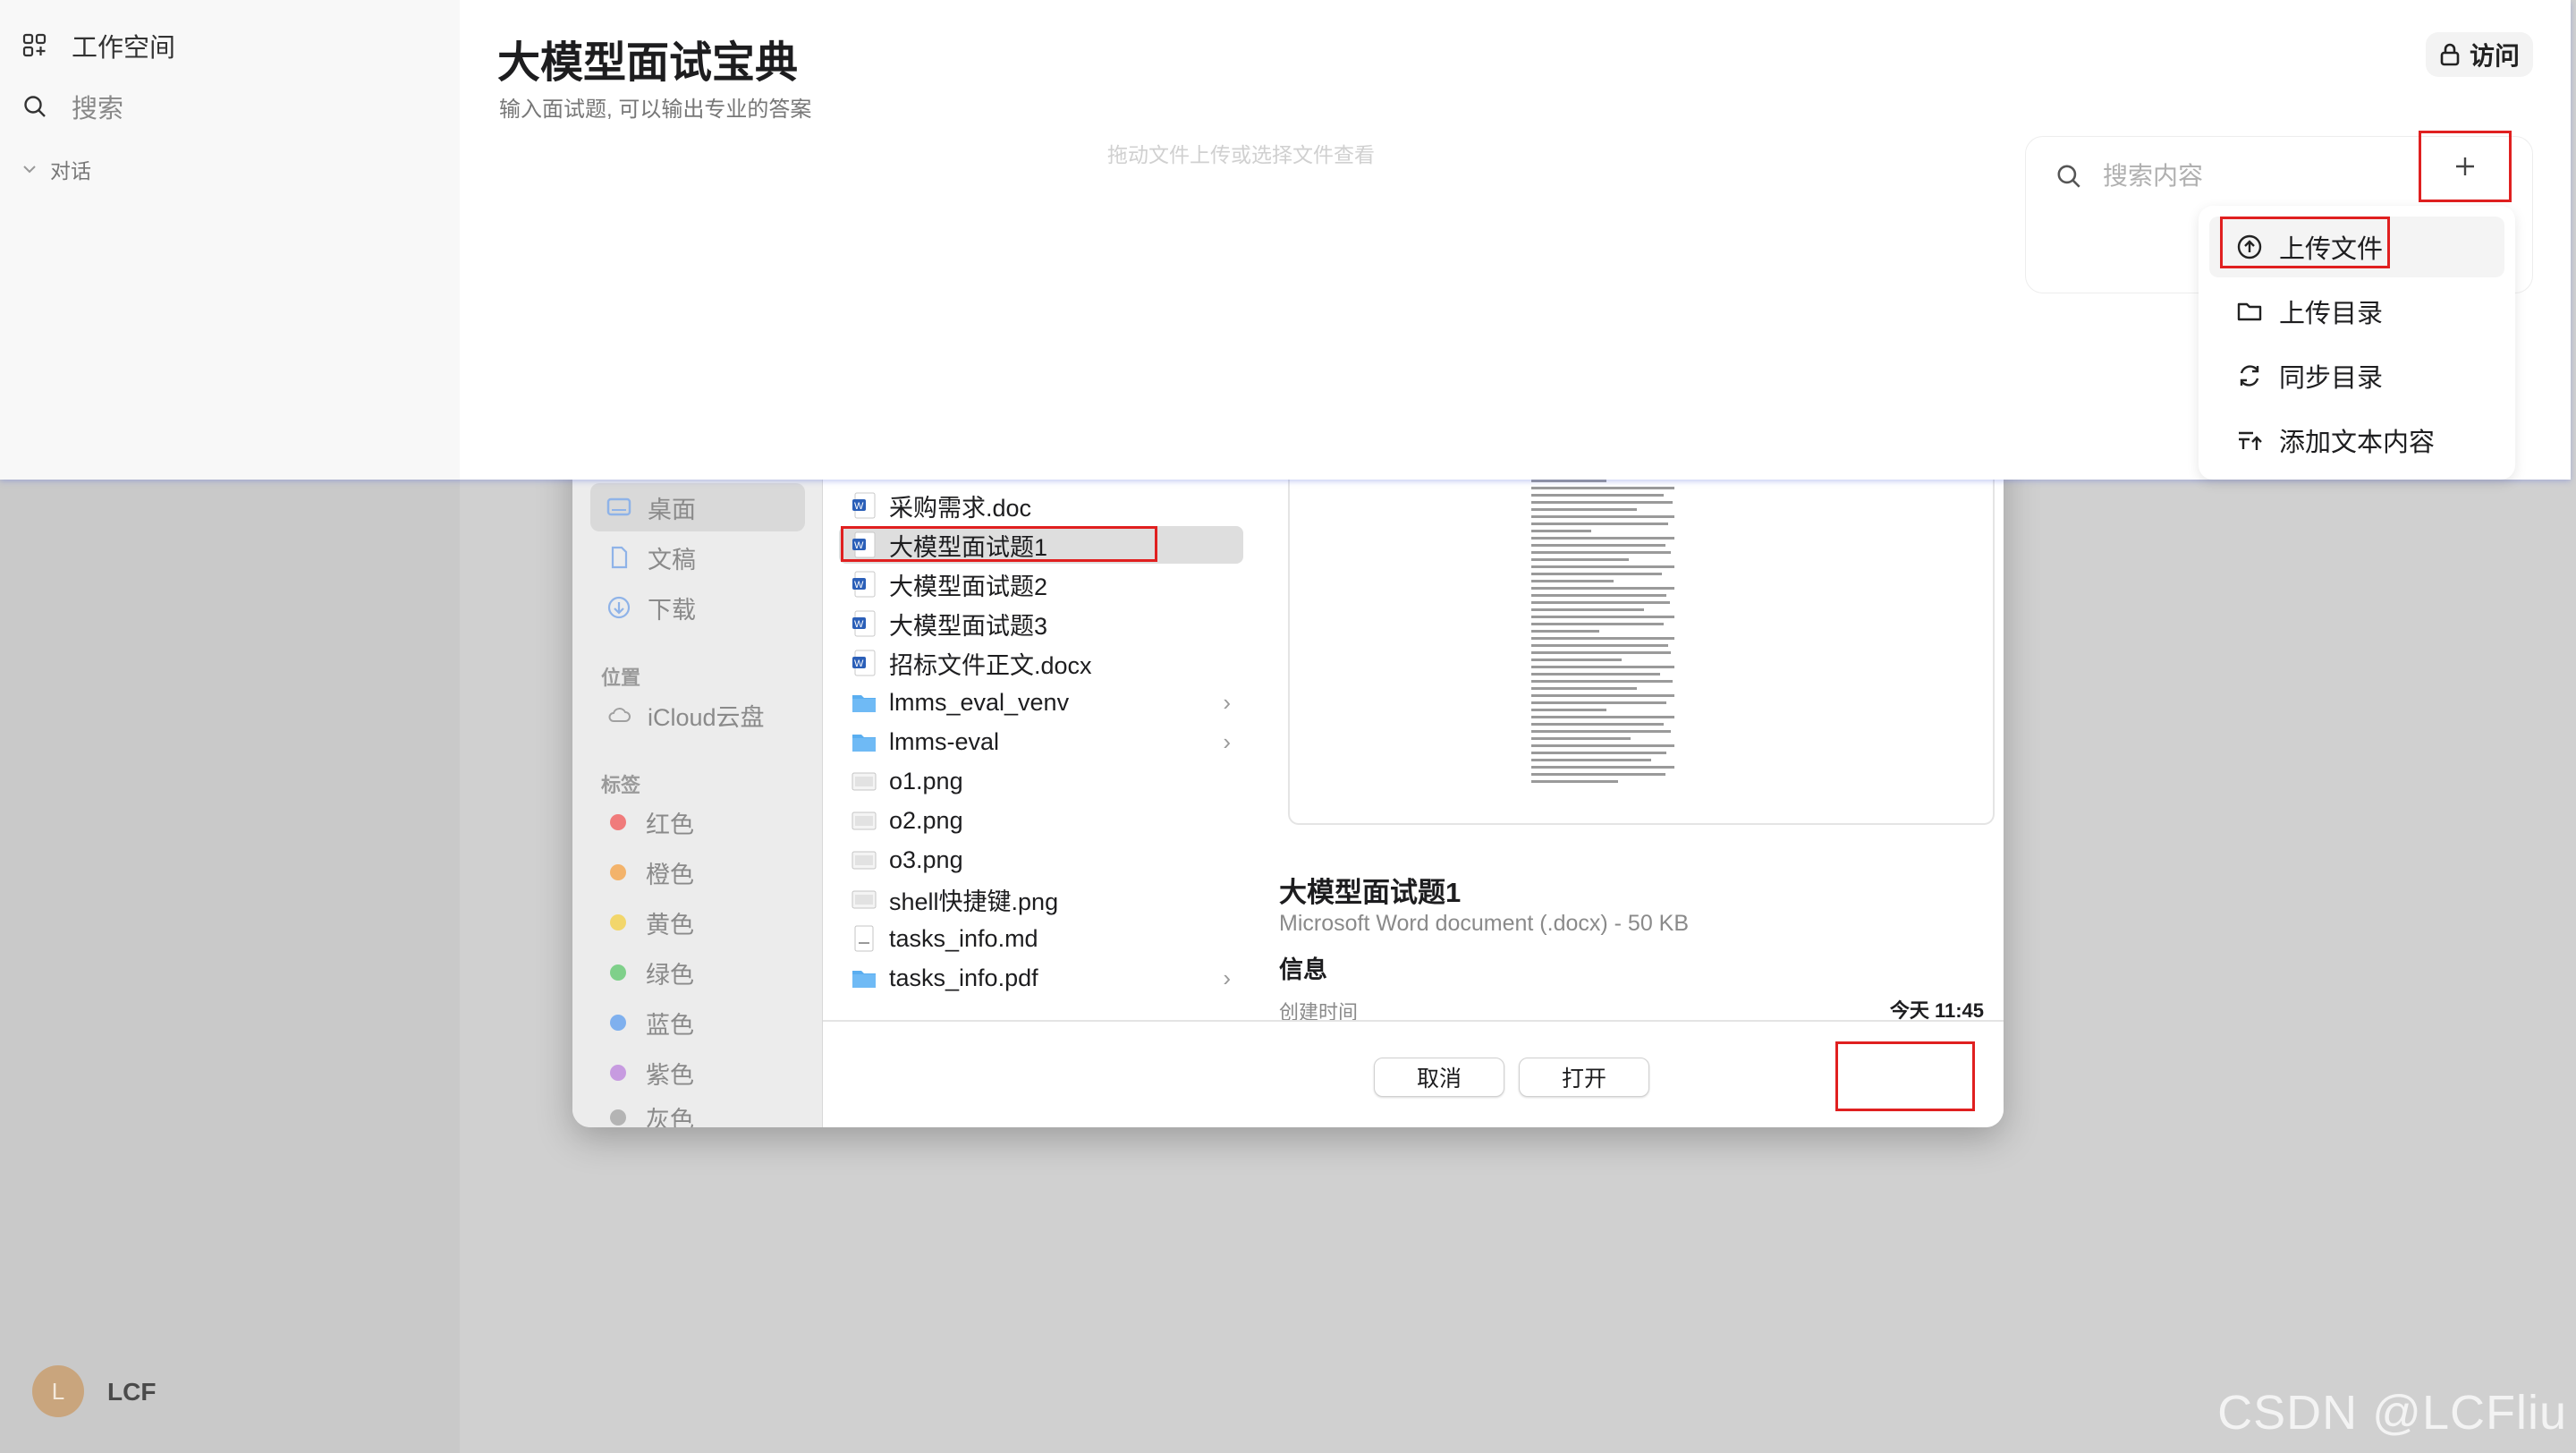 Image resolution: width=2576 pixels, height=1453 pixels. I want to click on sync-icon, so click(2249, 376).